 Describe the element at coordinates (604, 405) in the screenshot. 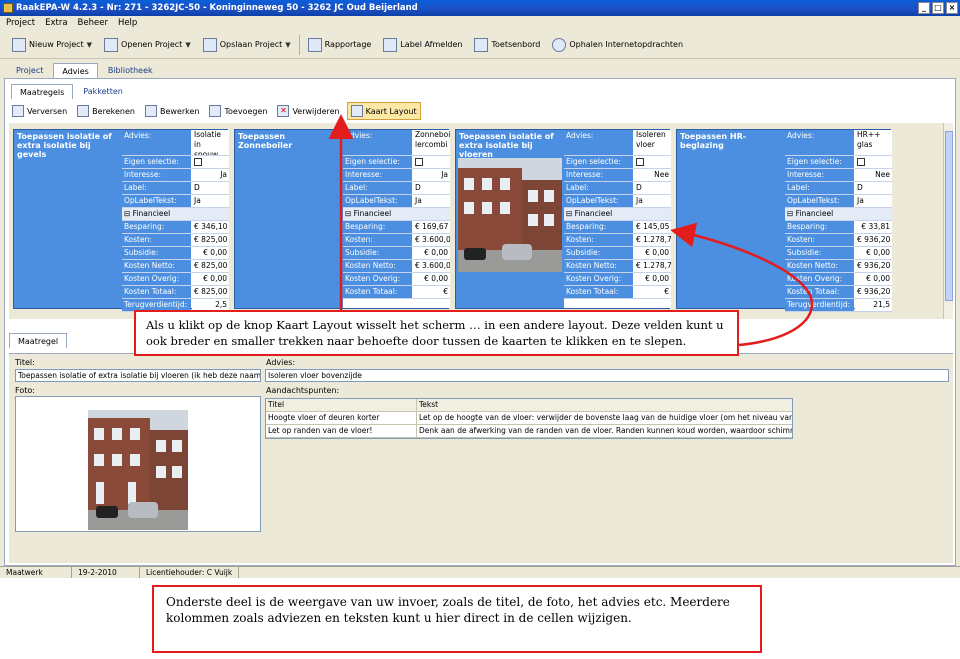

I see `column-header-tekst: Tekst` at that location.